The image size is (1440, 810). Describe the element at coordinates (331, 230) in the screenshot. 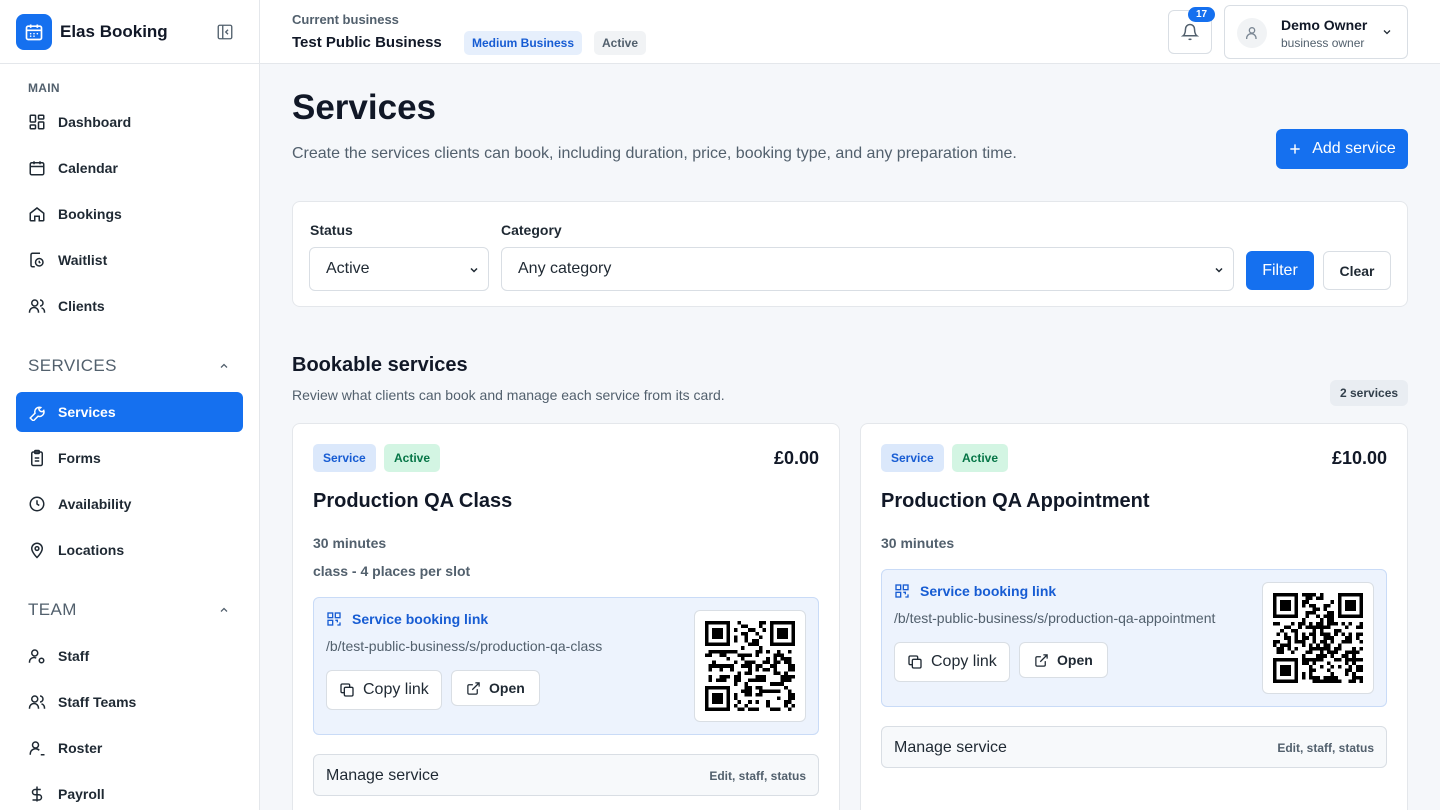

I see `status-filter-label: Status` at that location.